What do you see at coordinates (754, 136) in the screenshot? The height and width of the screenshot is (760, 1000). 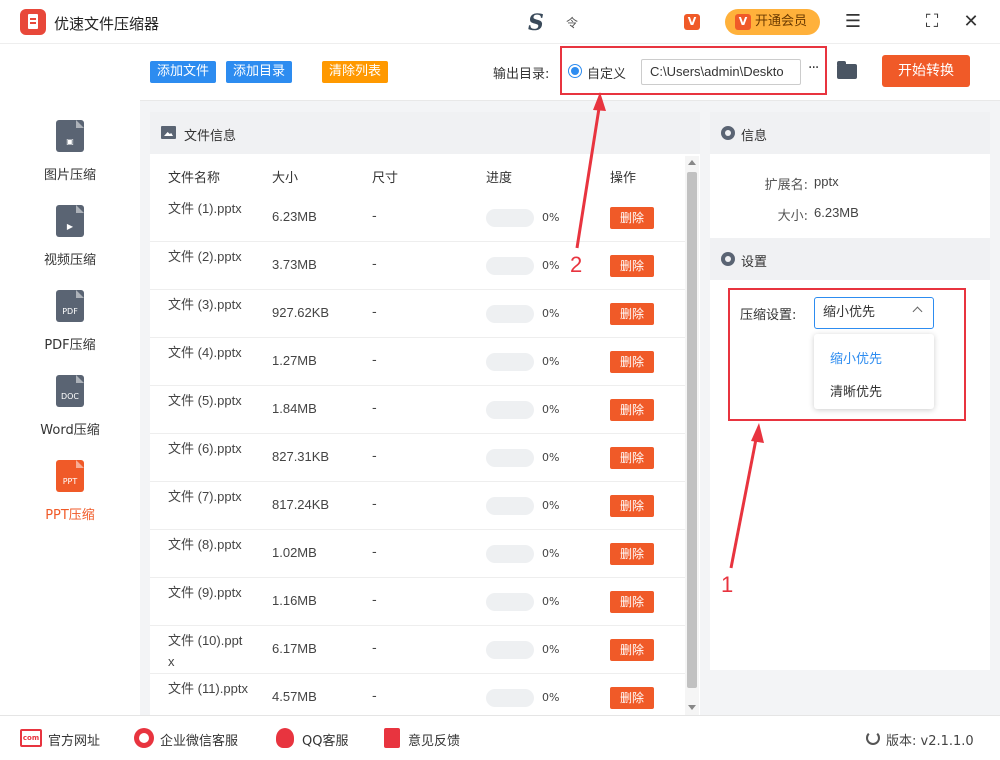 I see `info-title: 信息` at bounding box center [754, 136].